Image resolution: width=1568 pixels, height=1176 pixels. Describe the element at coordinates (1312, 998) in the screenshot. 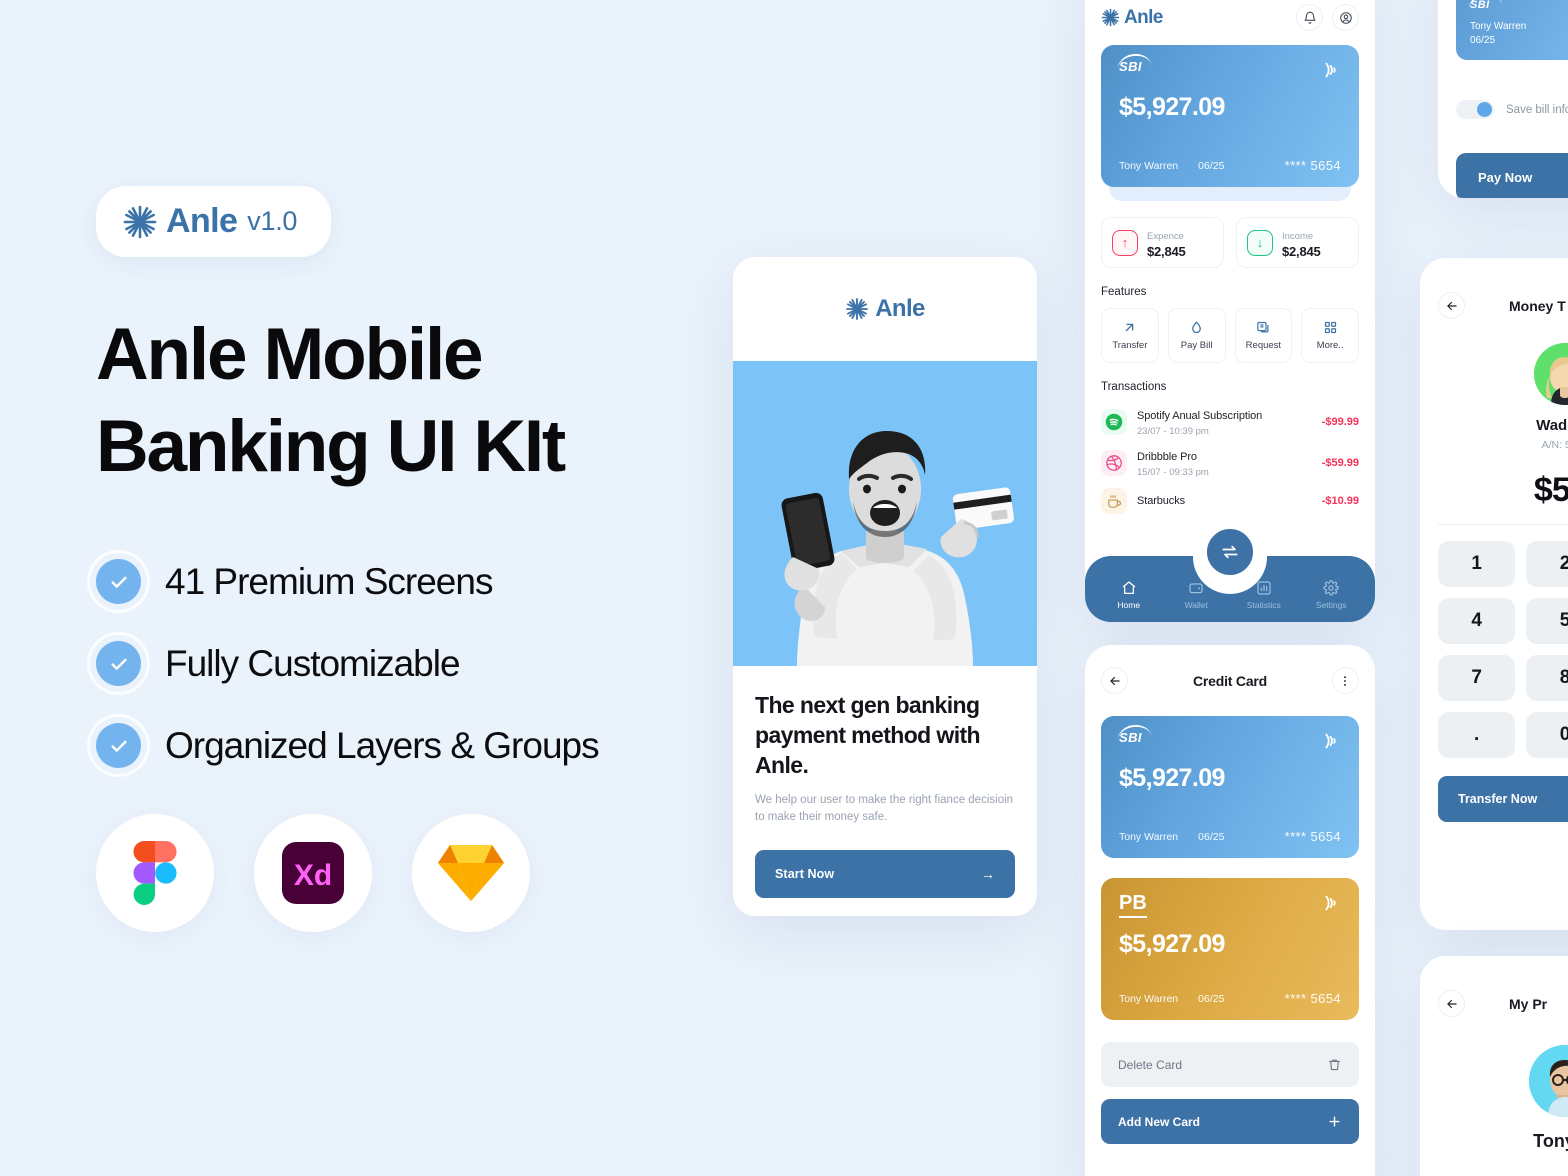

I see `card-number: **** 5654` at that location.